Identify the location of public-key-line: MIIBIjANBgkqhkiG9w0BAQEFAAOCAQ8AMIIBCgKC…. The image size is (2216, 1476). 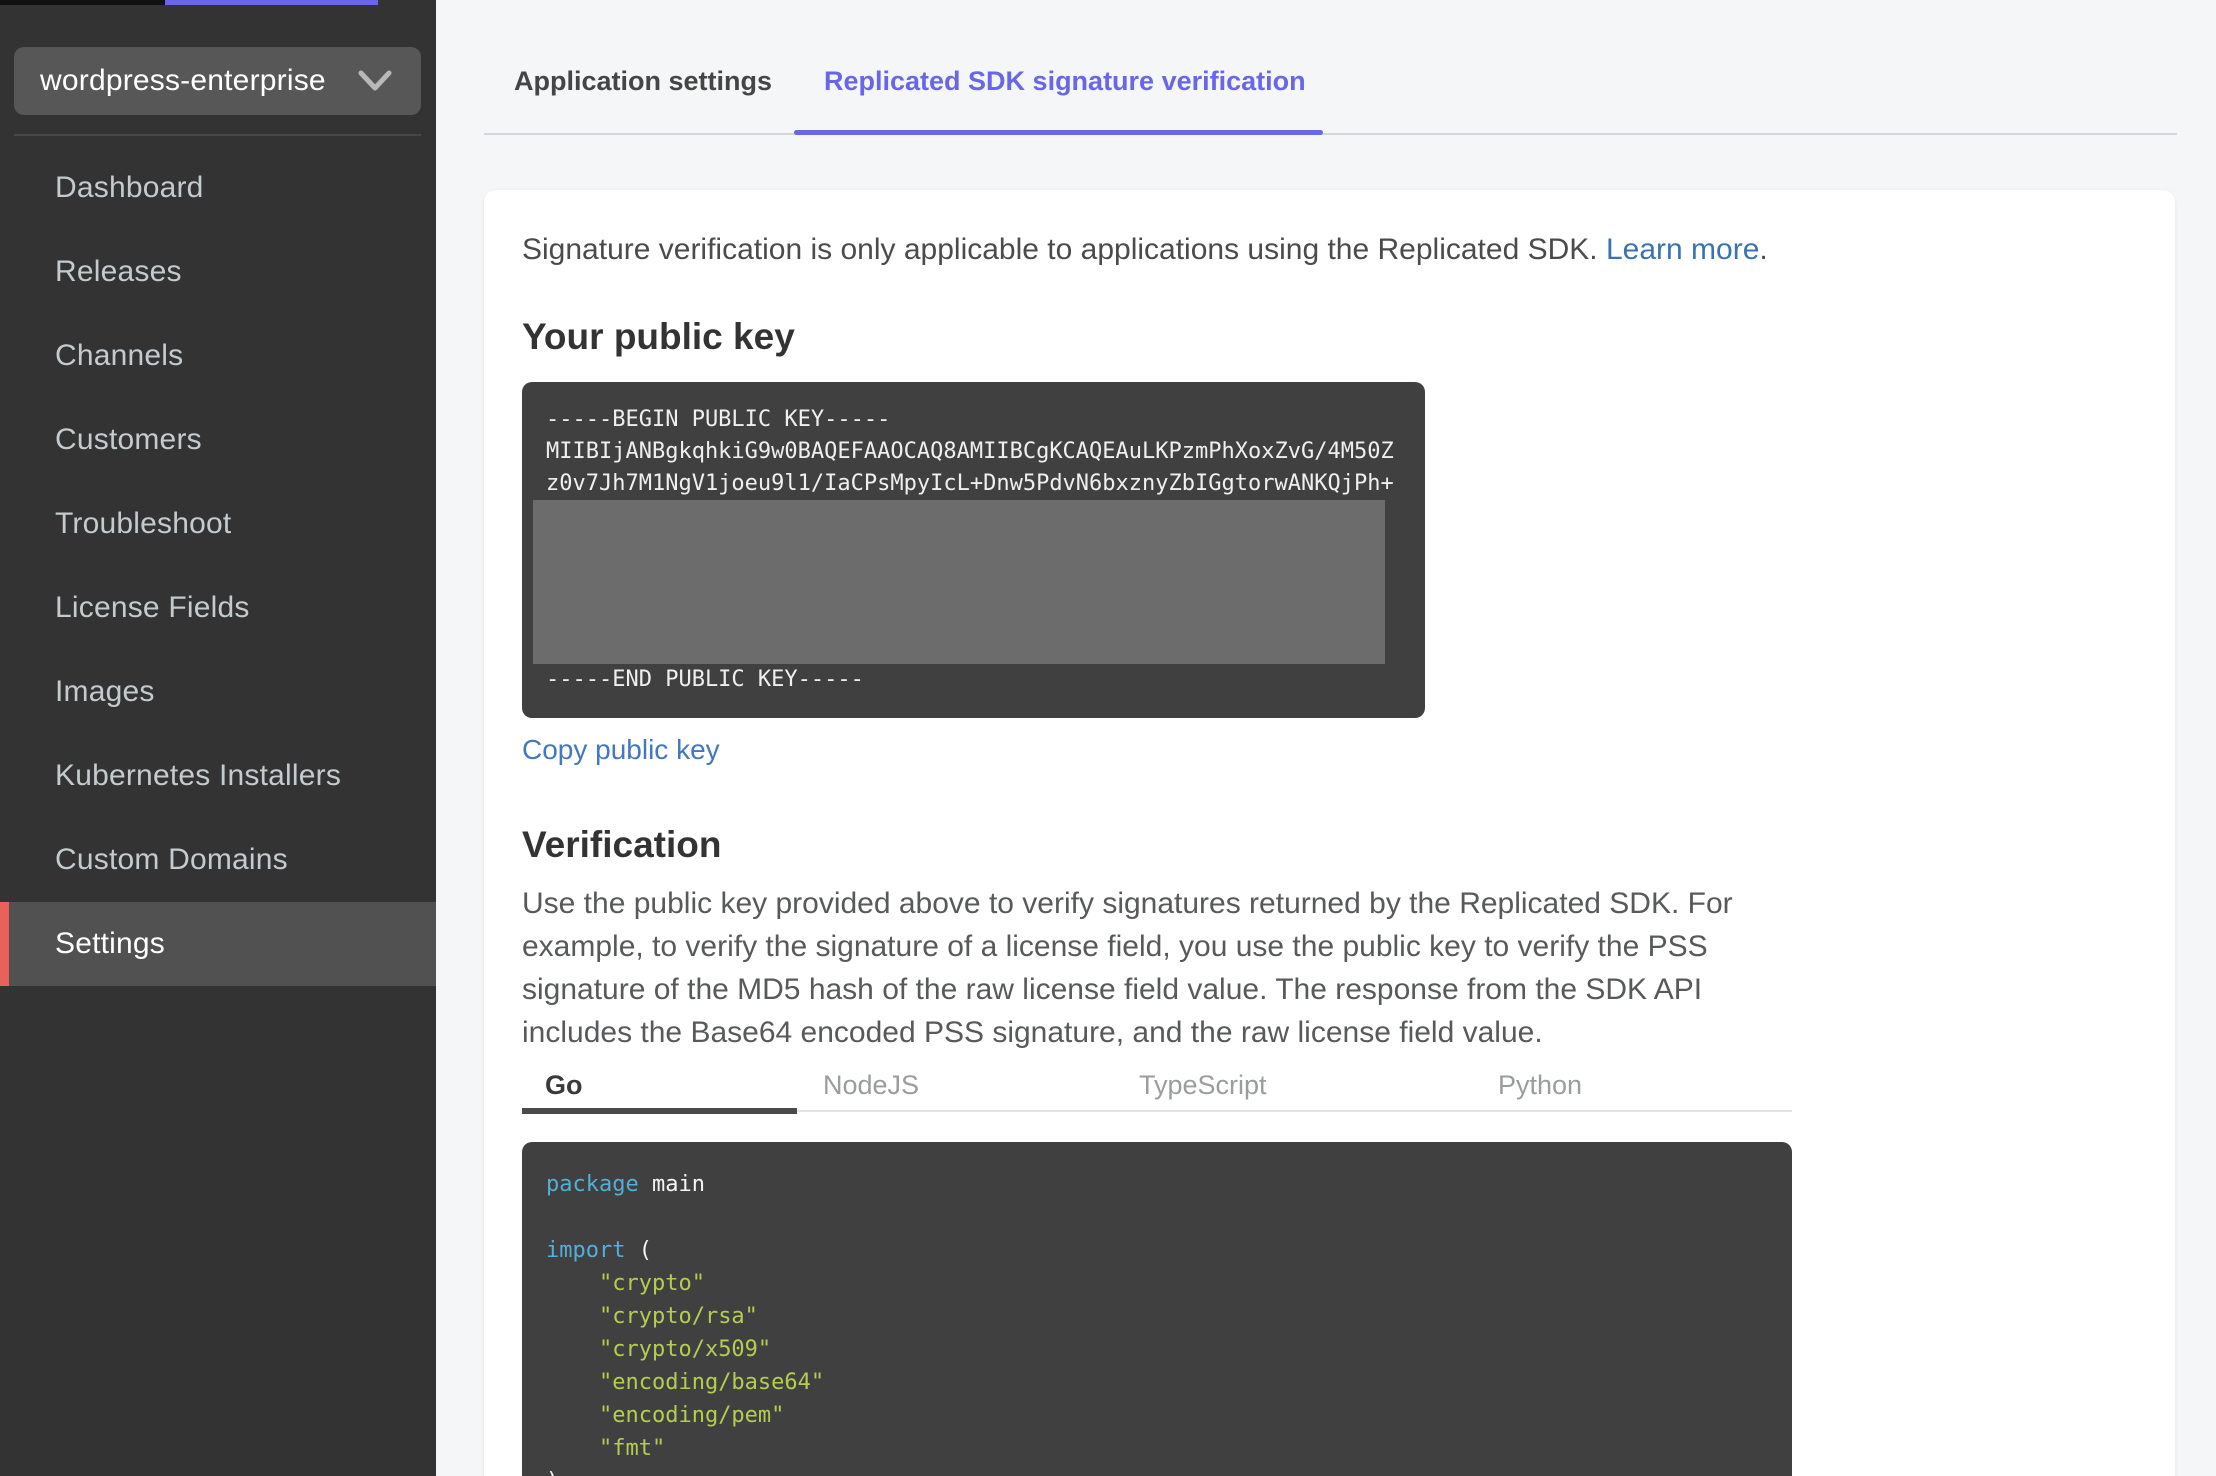
(970, 451).